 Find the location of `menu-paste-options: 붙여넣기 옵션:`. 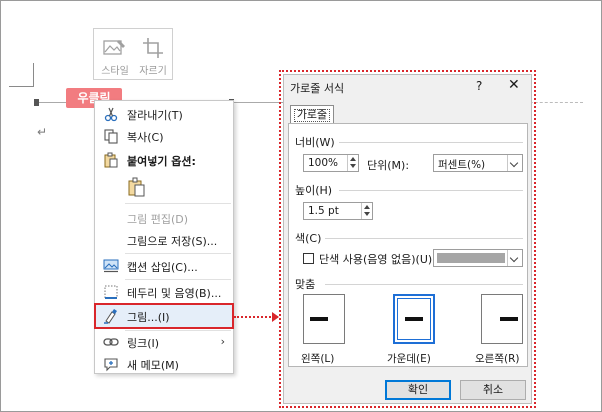

menu-paste-options: 붙여넣기 옵션: is located at coordinates (164, 160).